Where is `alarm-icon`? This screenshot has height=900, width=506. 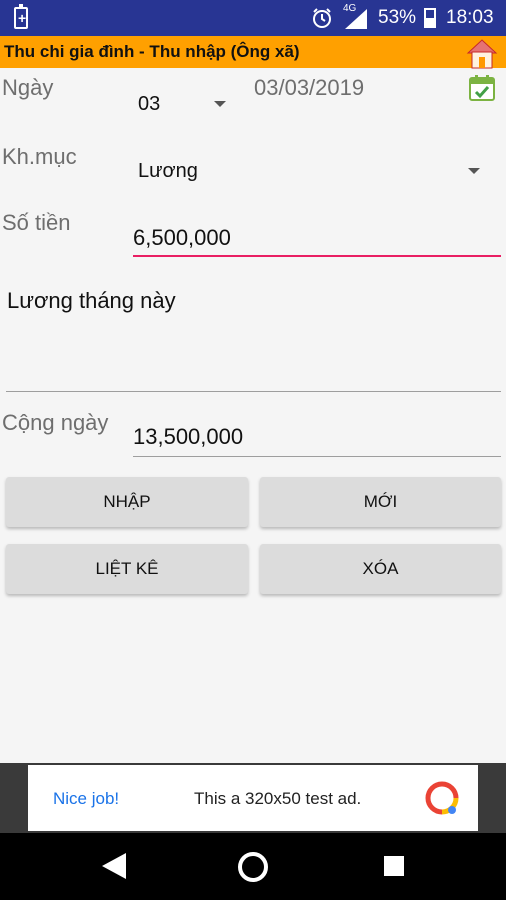
alarm-icon is located at coordinates (322, 18).